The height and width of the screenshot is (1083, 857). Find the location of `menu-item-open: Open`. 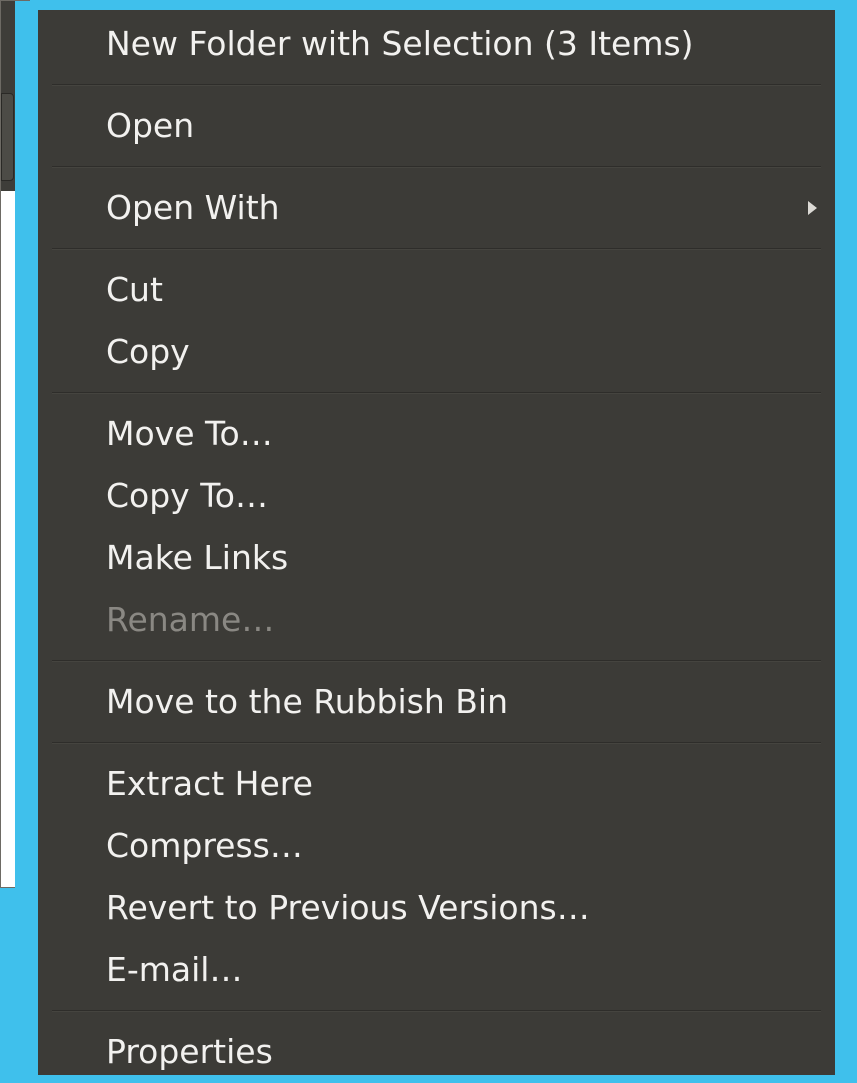

menu-item-open: Open is located at coordinates (436, 126).